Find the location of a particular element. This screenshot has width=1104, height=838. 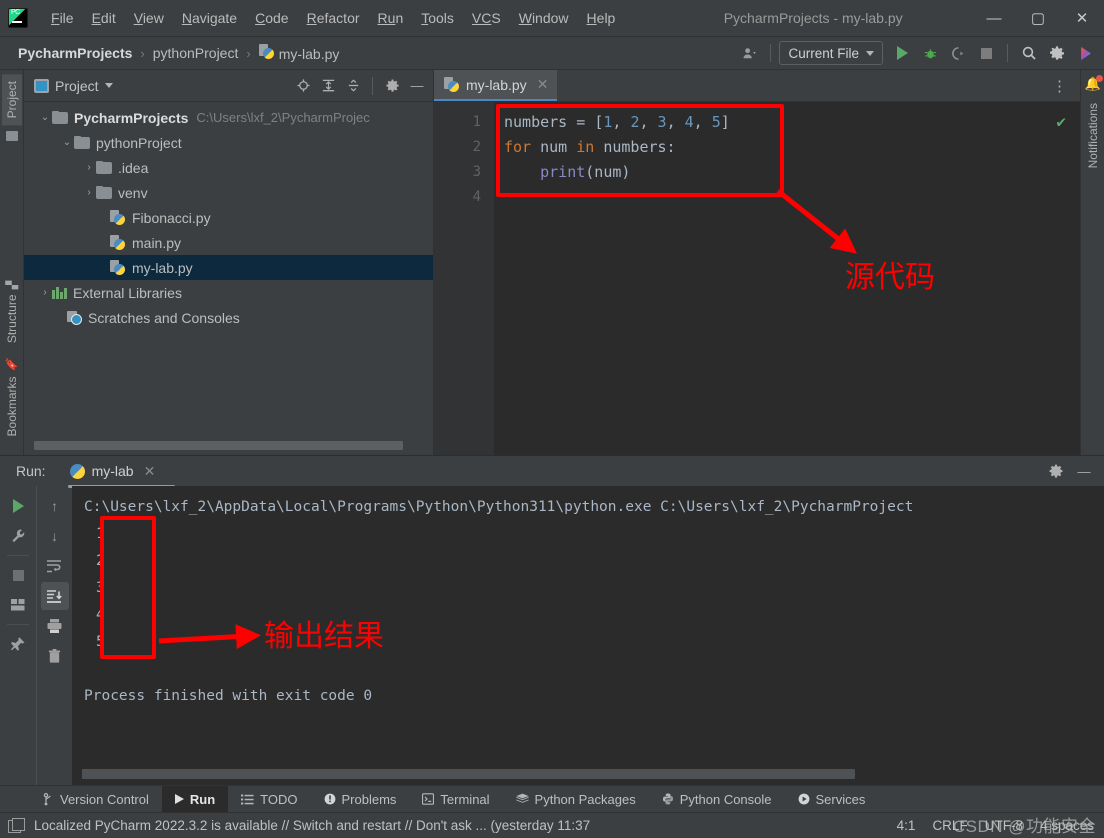

breadcrumb-pythonproject: pythonProject is located at coordinates (196, 53).